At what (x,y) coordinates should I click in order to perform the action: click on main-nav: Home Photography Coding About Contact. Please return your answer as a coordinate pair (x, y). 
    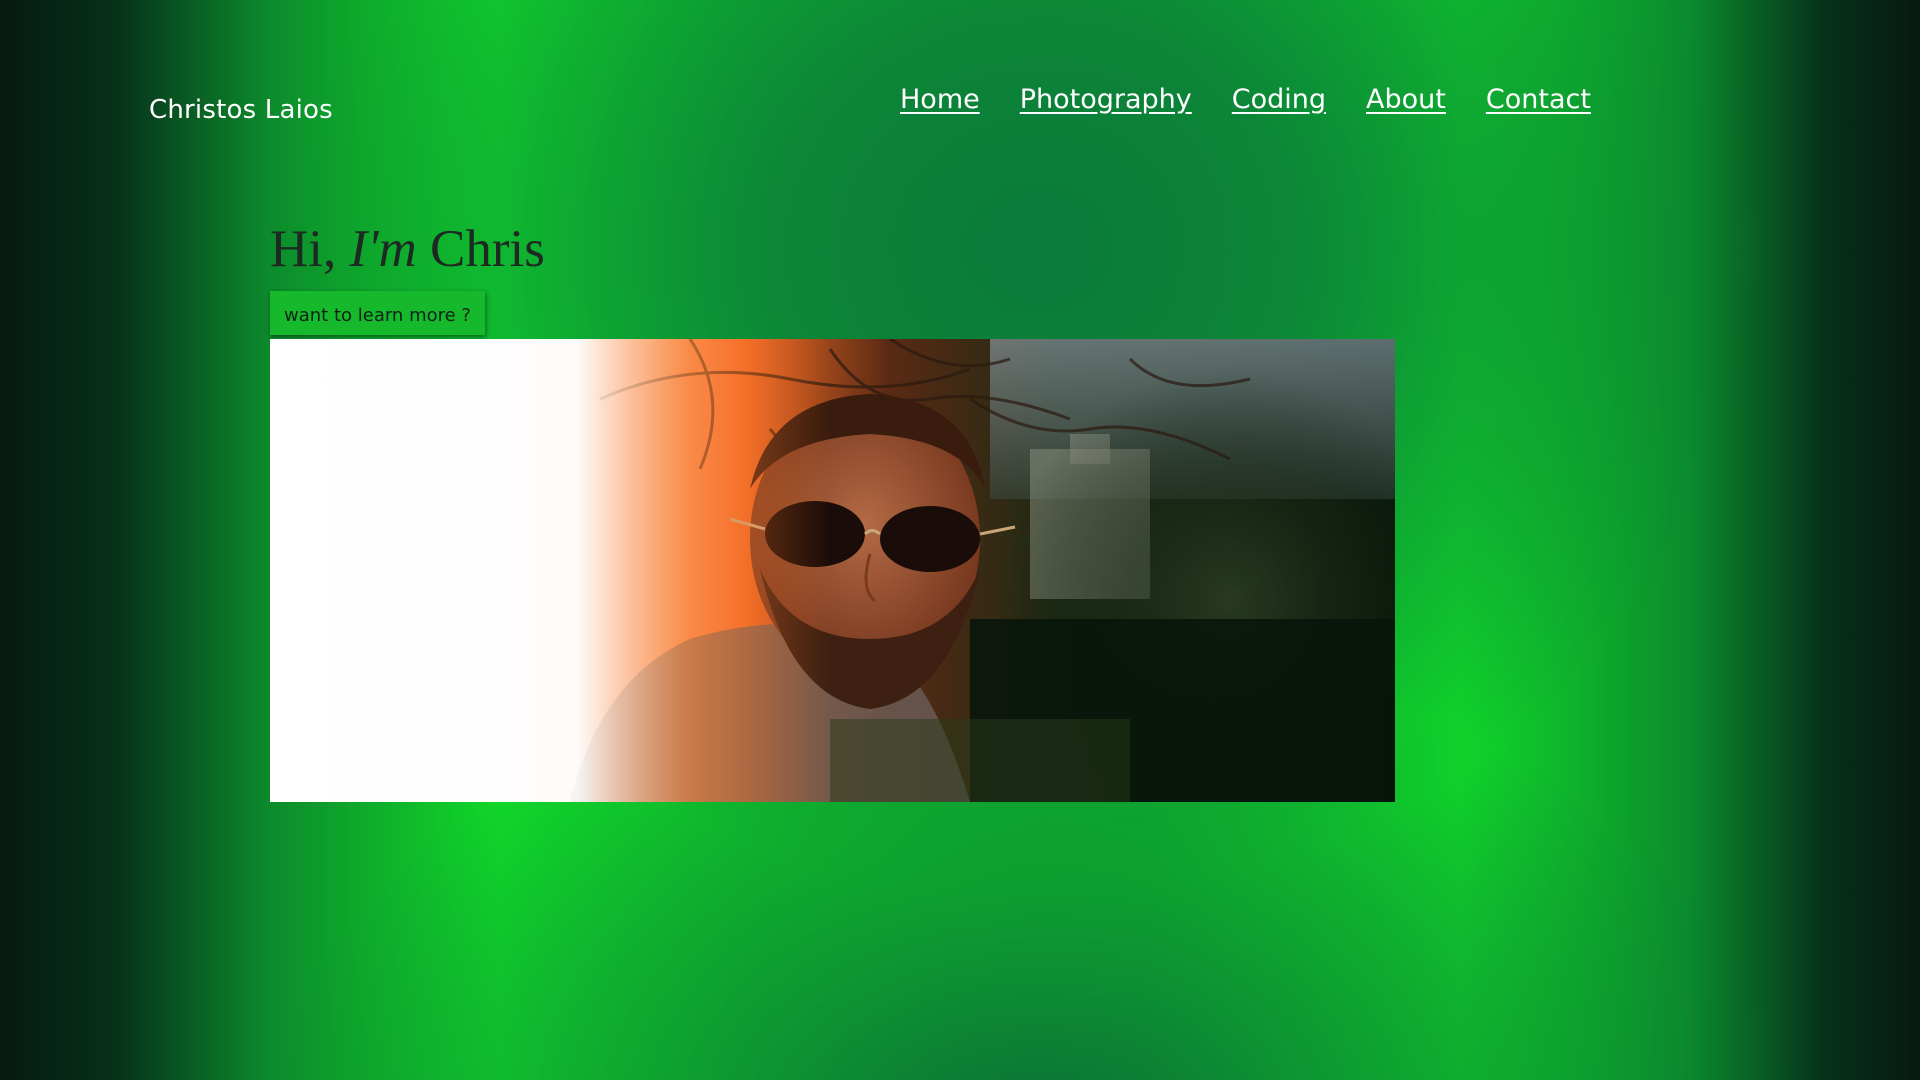
    Looking at the image, I should click on (1245, 99).